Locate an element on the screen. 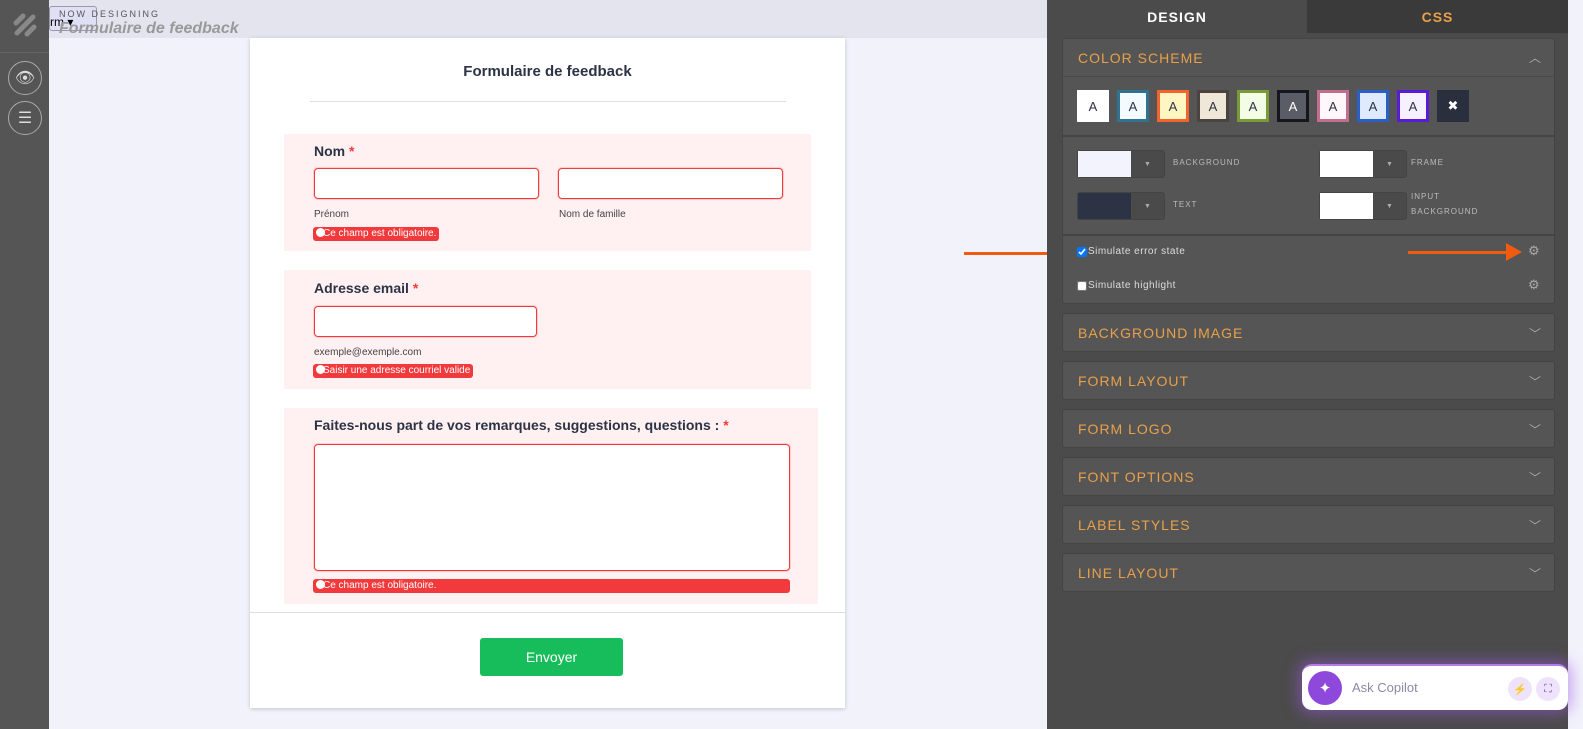 This screenshot has width=1583, height=729. form-heading: Formulaire de feedback is located at coordinates (547, 71).